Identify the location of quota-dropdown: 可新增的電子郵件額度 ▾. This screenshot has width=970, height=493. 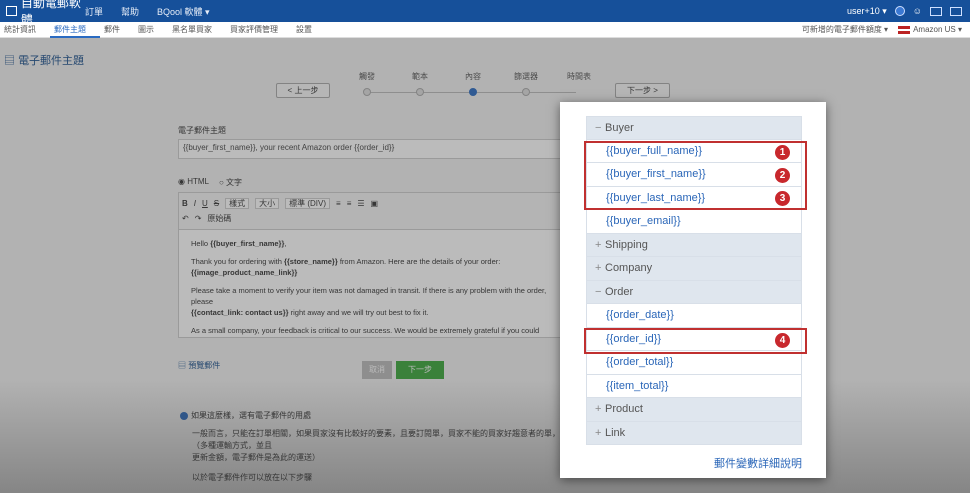
(845, 30).